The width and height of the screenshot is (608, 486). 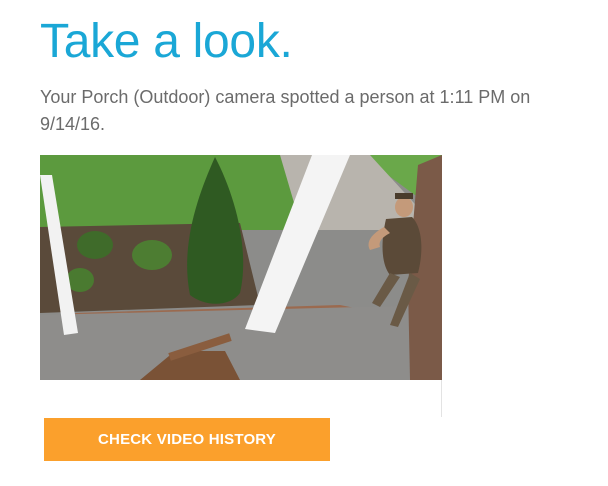 What do you see at coordinates (441, 398) in the screenshot?
I see `snapshot-frame-edge` at bounding box center [441, 398].